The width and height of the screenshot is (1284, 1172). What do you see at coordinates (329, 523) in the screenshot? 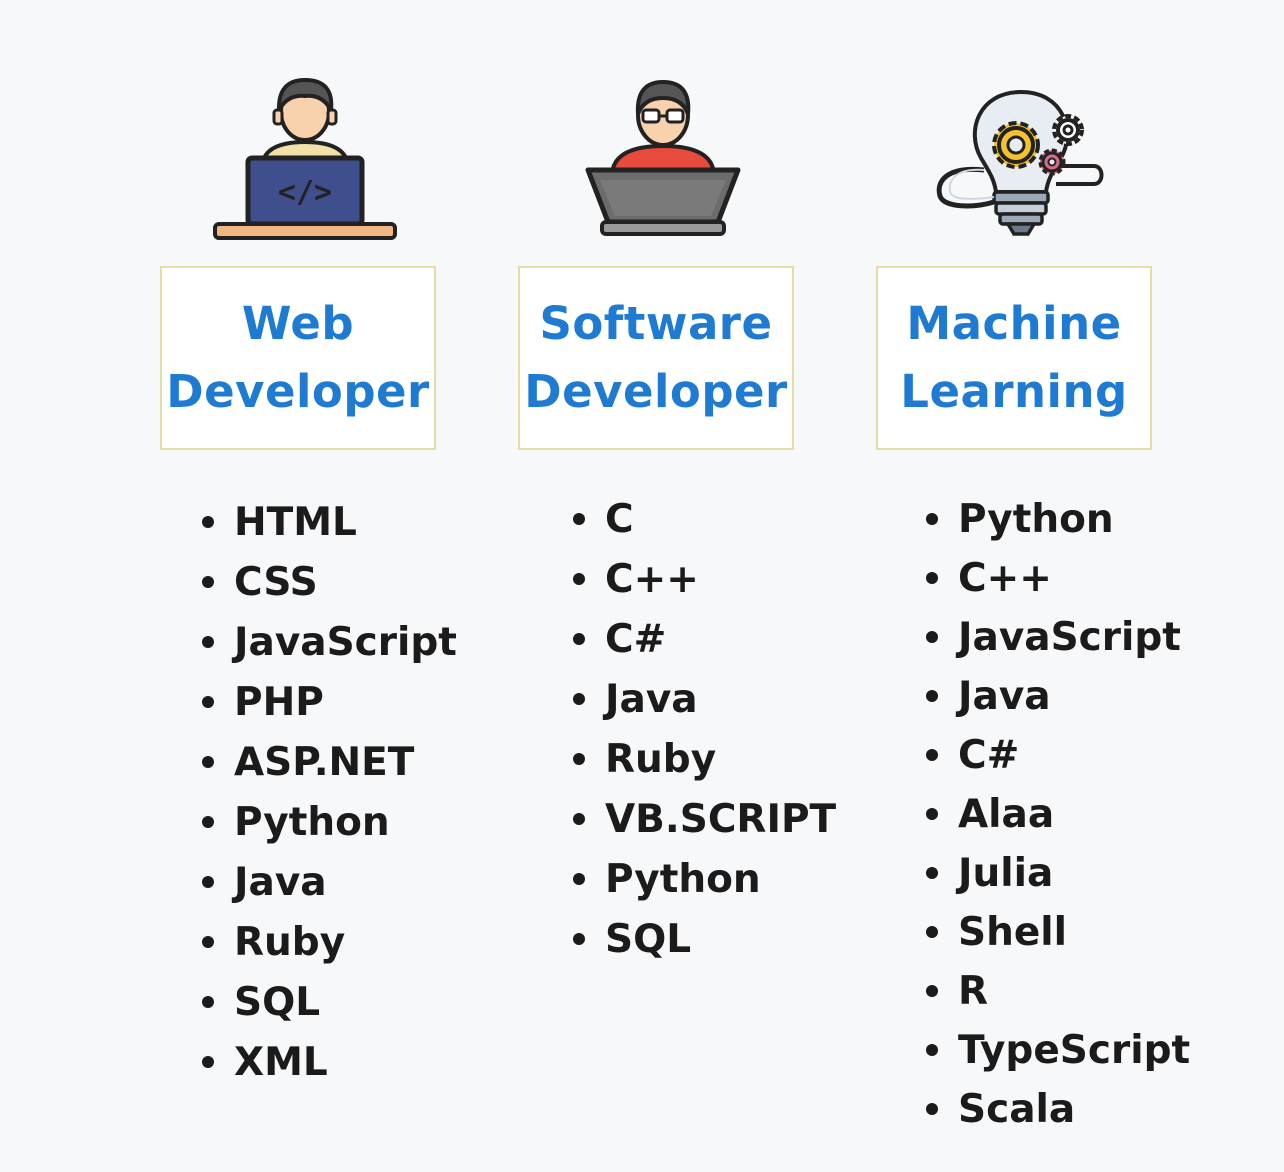
I see `list-item: HTML` at bounding box center [329, 523].